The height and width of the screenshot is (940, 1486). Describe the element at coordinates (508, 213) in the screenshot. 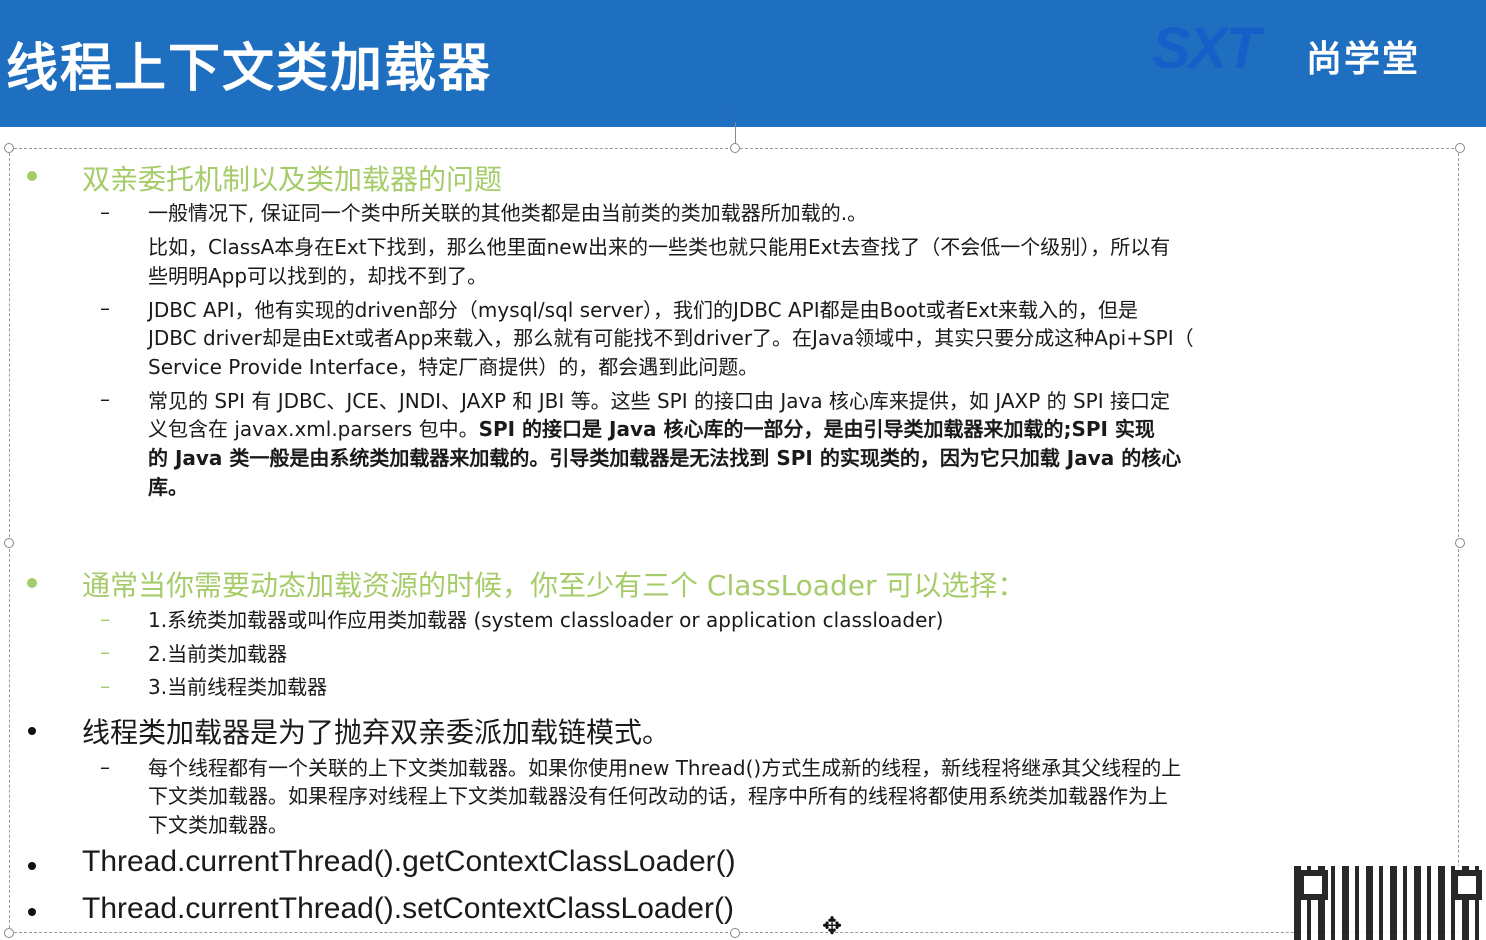

I see `section1-item1-line1: 一般情况下, 保证同一个类中所关联的其他类都是由当前类的类加载器所加载的.。` at that location.